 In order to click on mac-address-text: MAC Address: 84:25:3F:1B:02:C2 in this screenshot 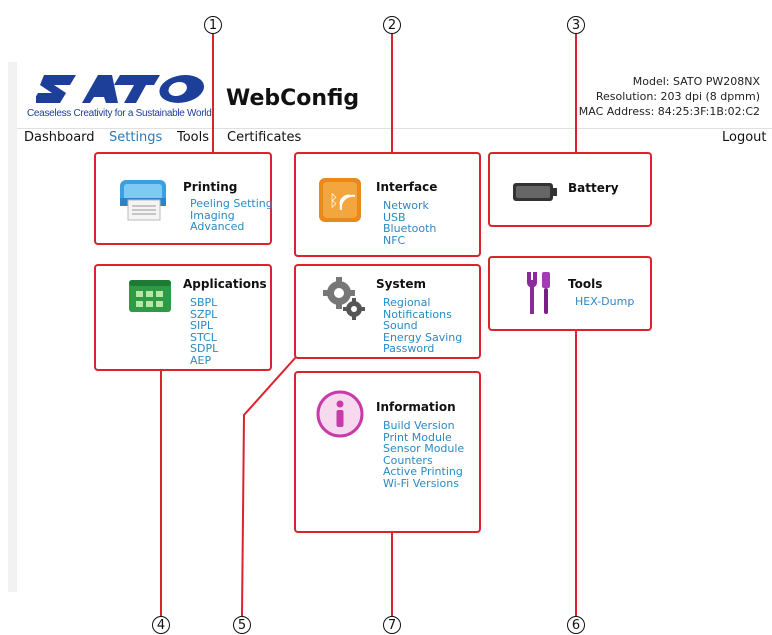, I will do `click(669, 111)`.